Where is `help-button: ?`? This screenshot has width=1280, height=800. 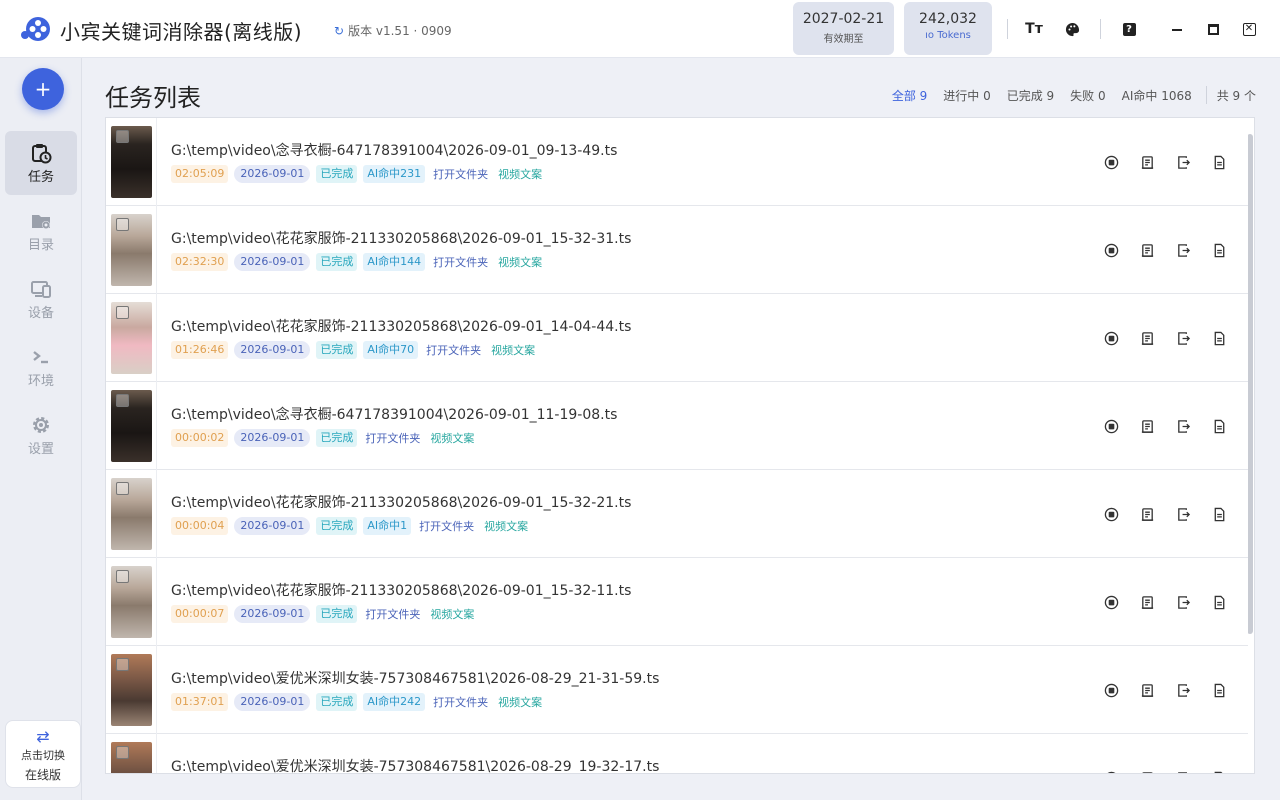 help-button: ? is located at coordinates (1129, 29).